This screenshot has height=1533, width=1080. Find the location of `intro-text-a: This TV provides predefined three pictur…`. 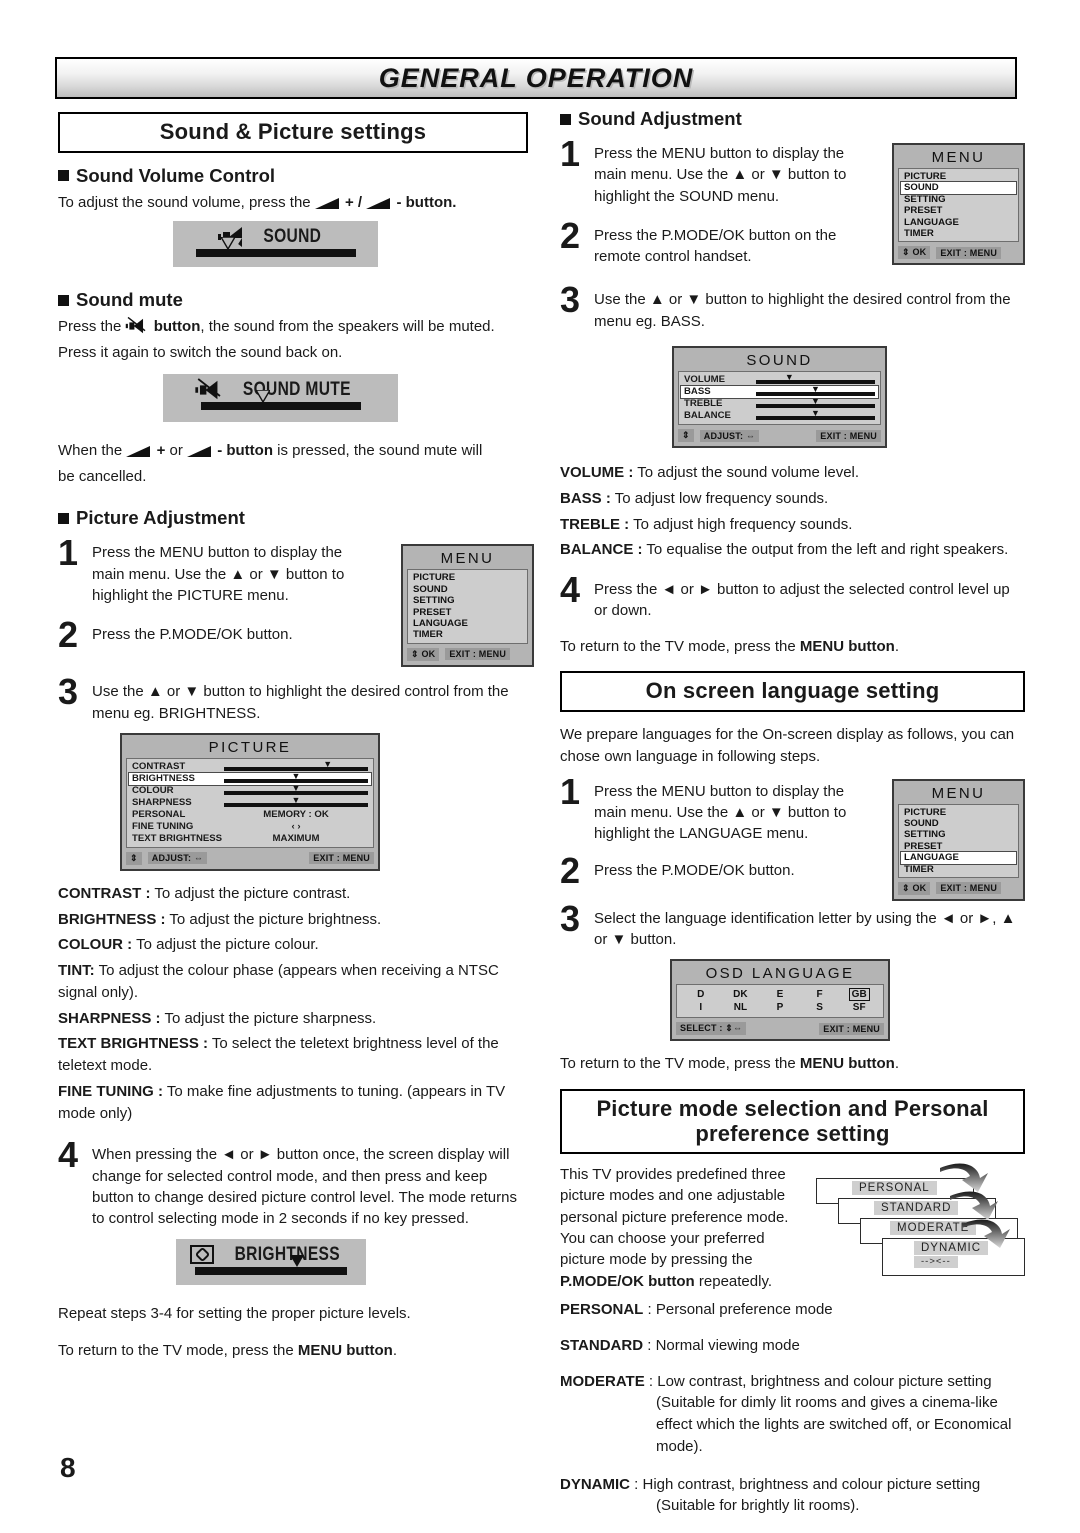

intro-text-a: This TV provides predefined three pictur… is located at coordinates (674, 1217).